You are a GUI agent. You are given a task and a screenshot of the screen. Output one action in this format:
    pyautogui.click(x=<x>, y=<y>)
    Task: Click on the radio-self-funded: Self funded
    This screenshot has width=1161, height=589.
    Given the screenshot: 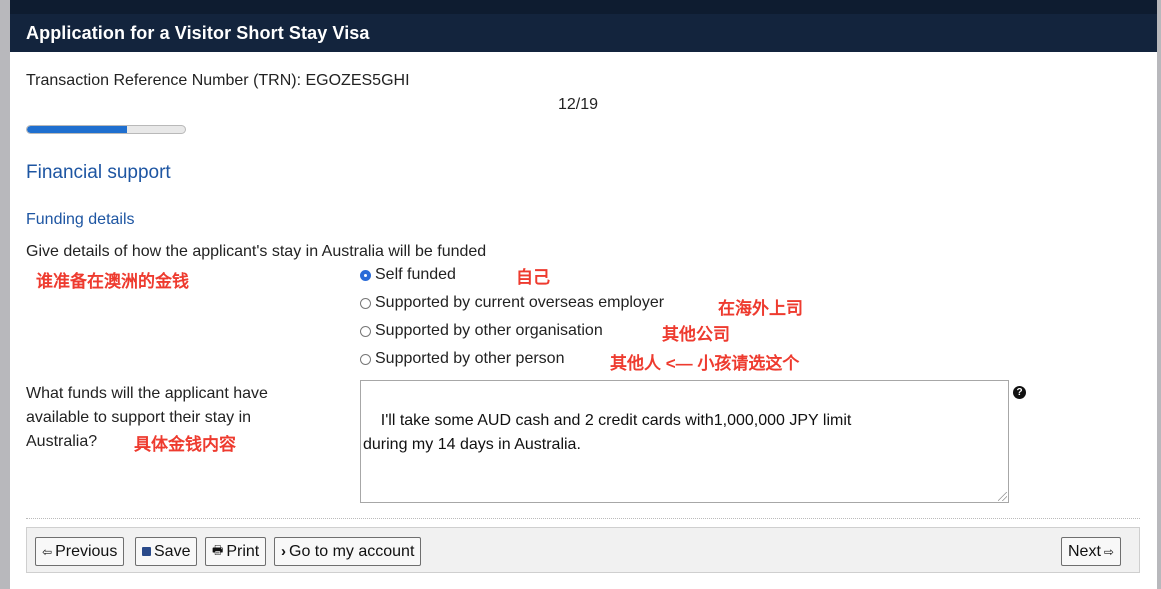 What is the action you would take?
    pyautogui.click(x=408, y=275)
    